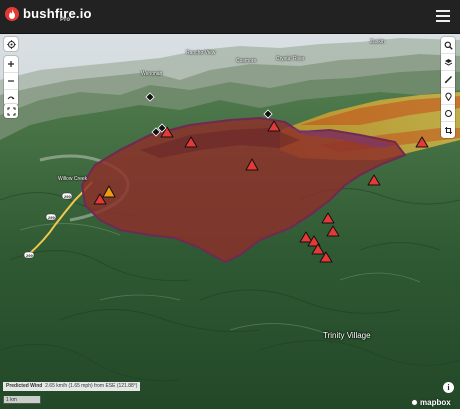  Describe the element at coordinates (230, 17) in the screenshot. I see `top-bar: bushfire.io Pro` at that location.